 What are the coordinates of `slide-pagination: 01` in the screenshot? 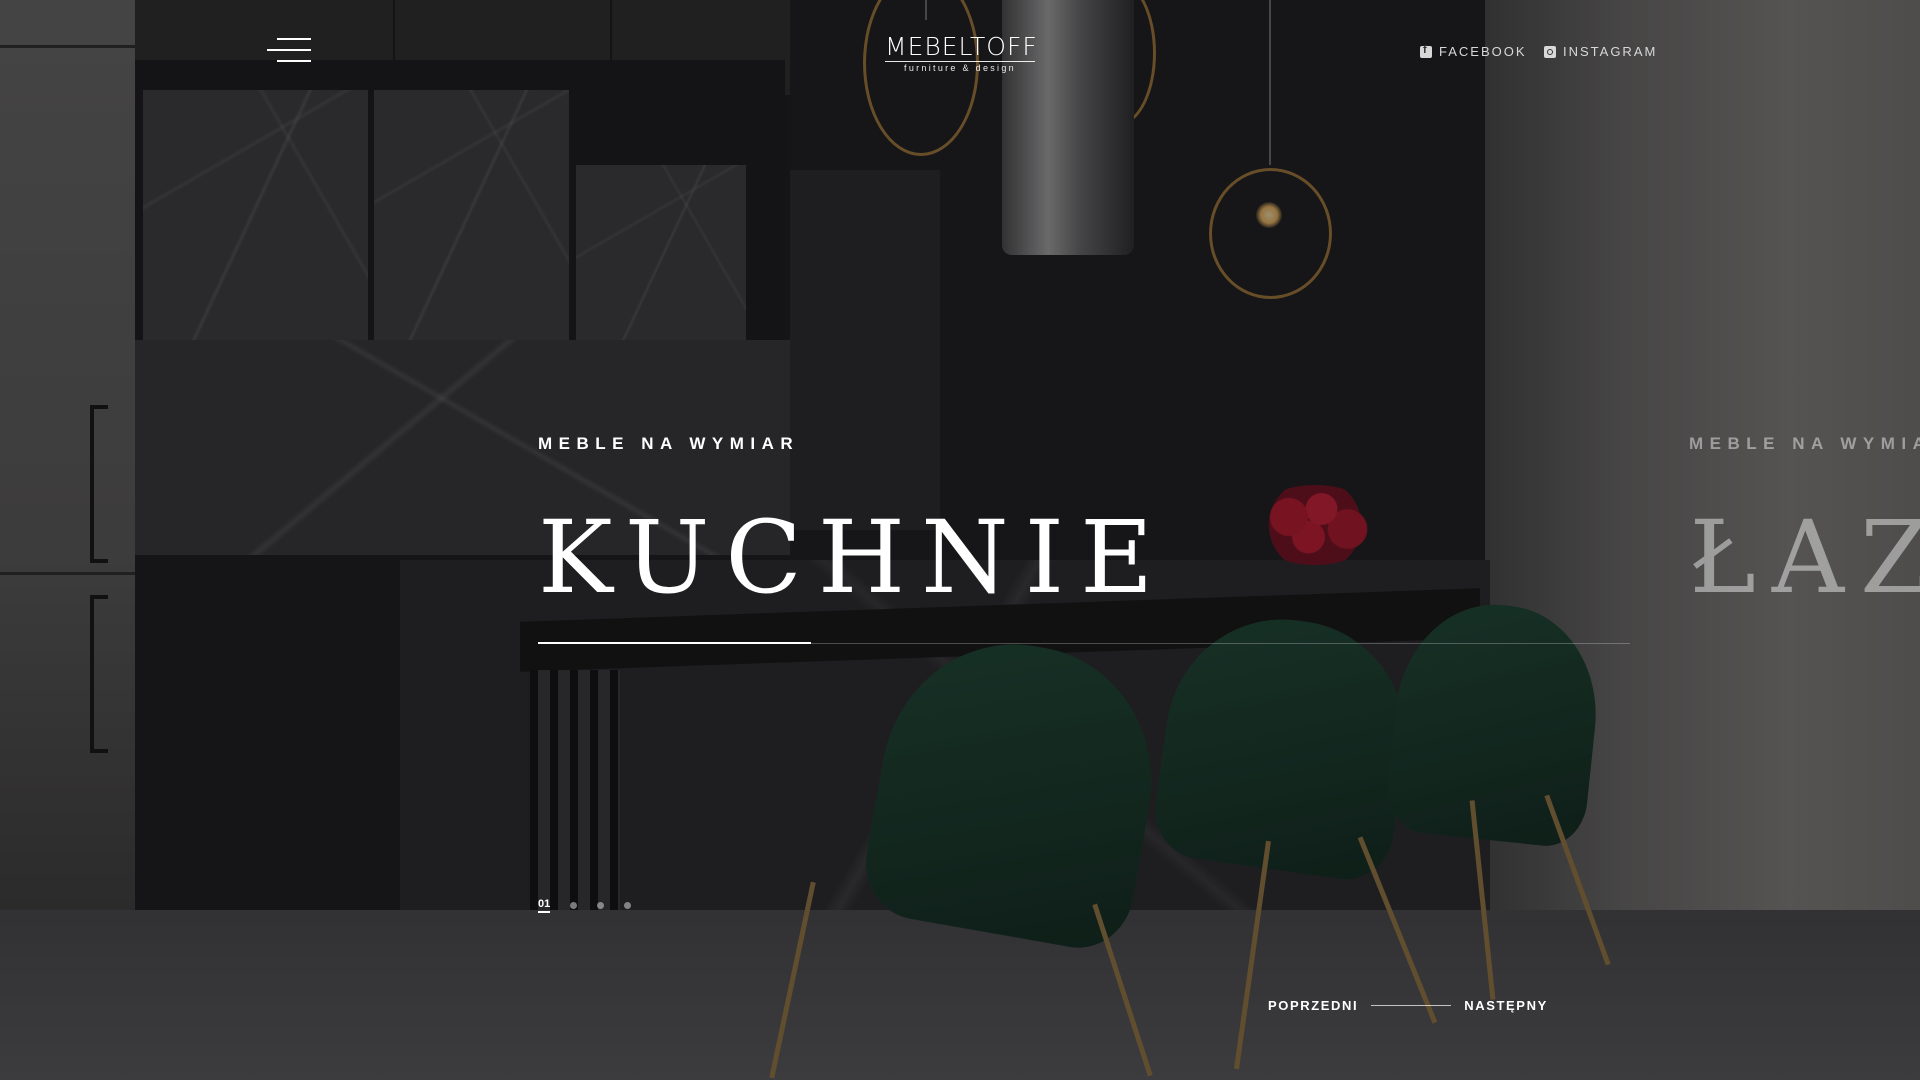 It's located at (585, 905).